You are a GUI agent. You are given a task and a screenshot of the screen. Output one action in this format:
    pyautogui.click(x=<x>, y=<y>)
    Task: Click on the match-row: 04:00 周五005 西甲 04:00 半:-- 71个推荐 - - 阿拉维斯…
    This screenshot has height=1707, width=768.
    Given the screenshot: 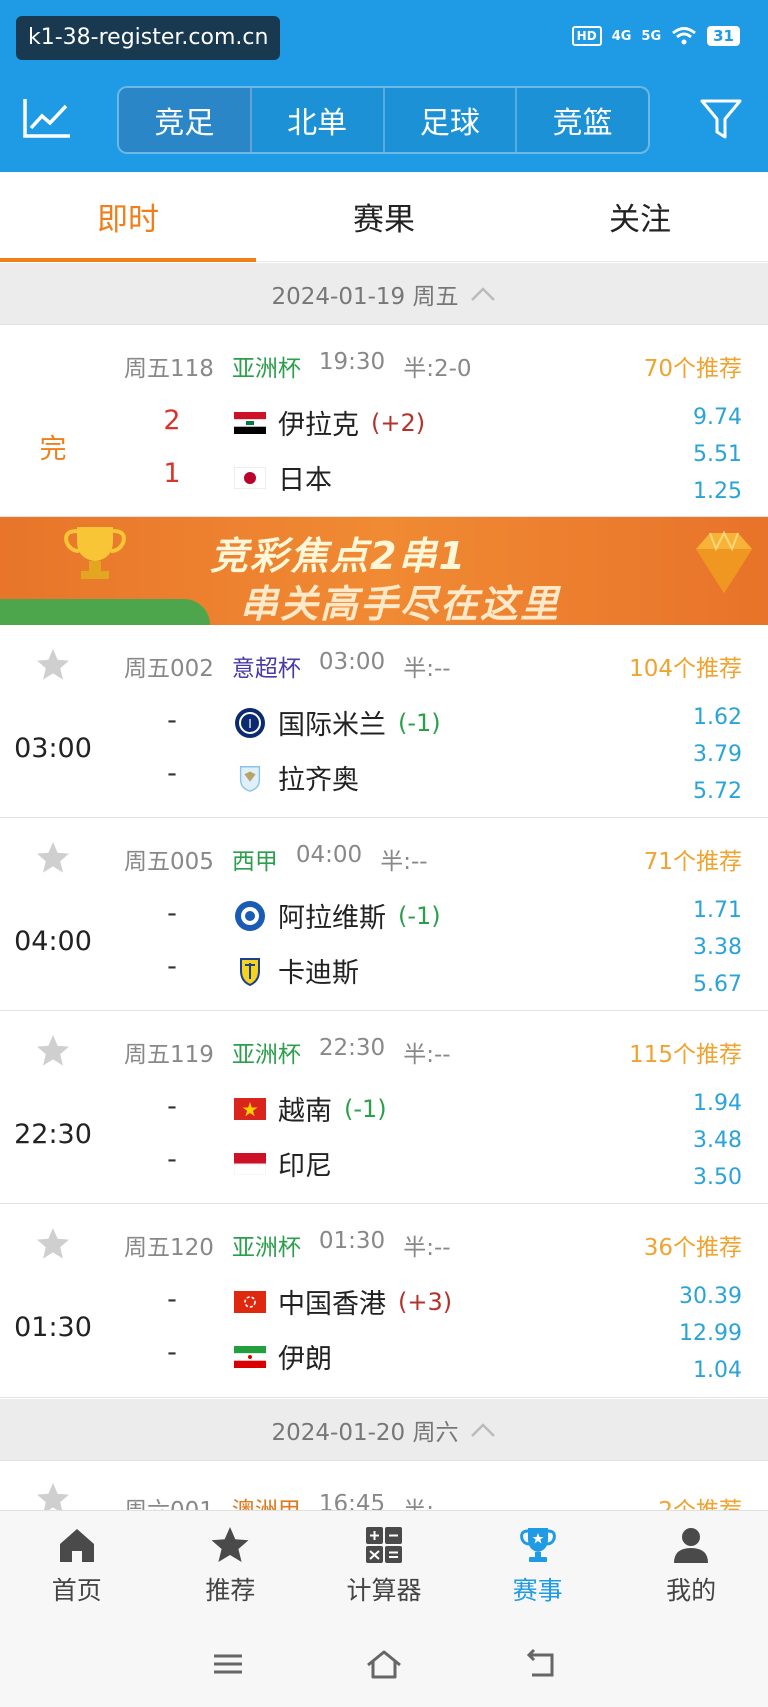 What is the action you would take?
    pyautogui.click(x=384, y=914)
    